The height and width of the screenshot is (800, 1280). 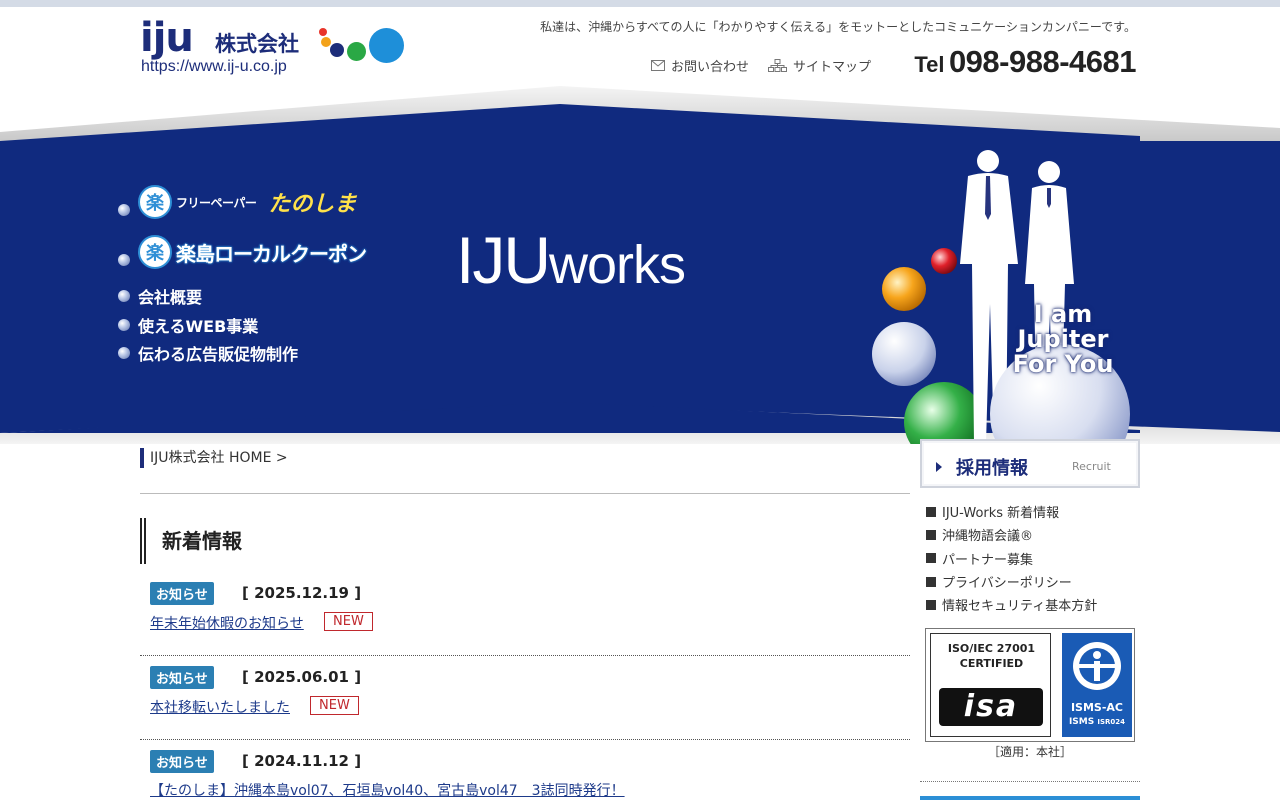 I want to click on contact-link: お問い合わせ, so click(x=700, y=65).